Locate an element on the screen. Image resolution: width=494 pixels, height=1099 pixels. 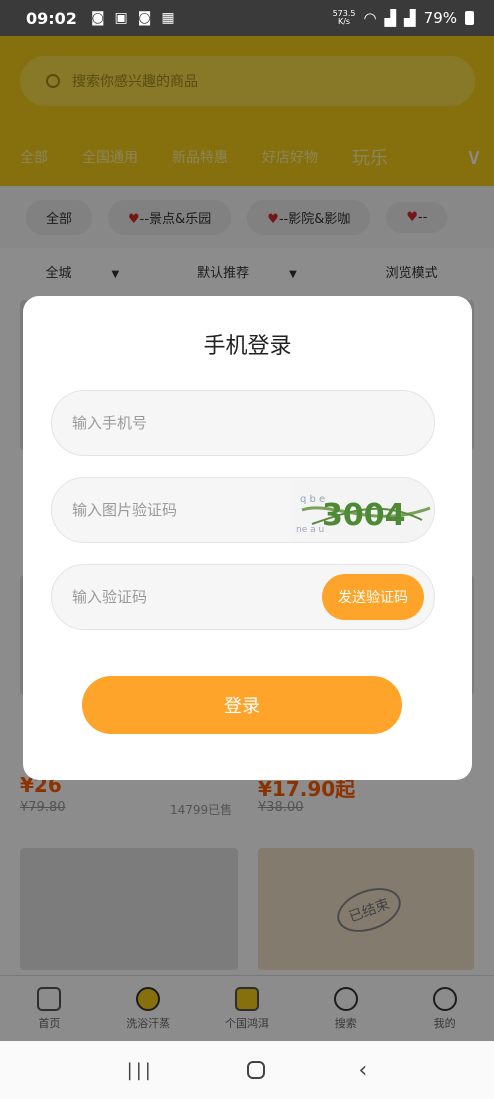
system-nav-bar: ||| ‹ is located at coordinates (247, 1070).